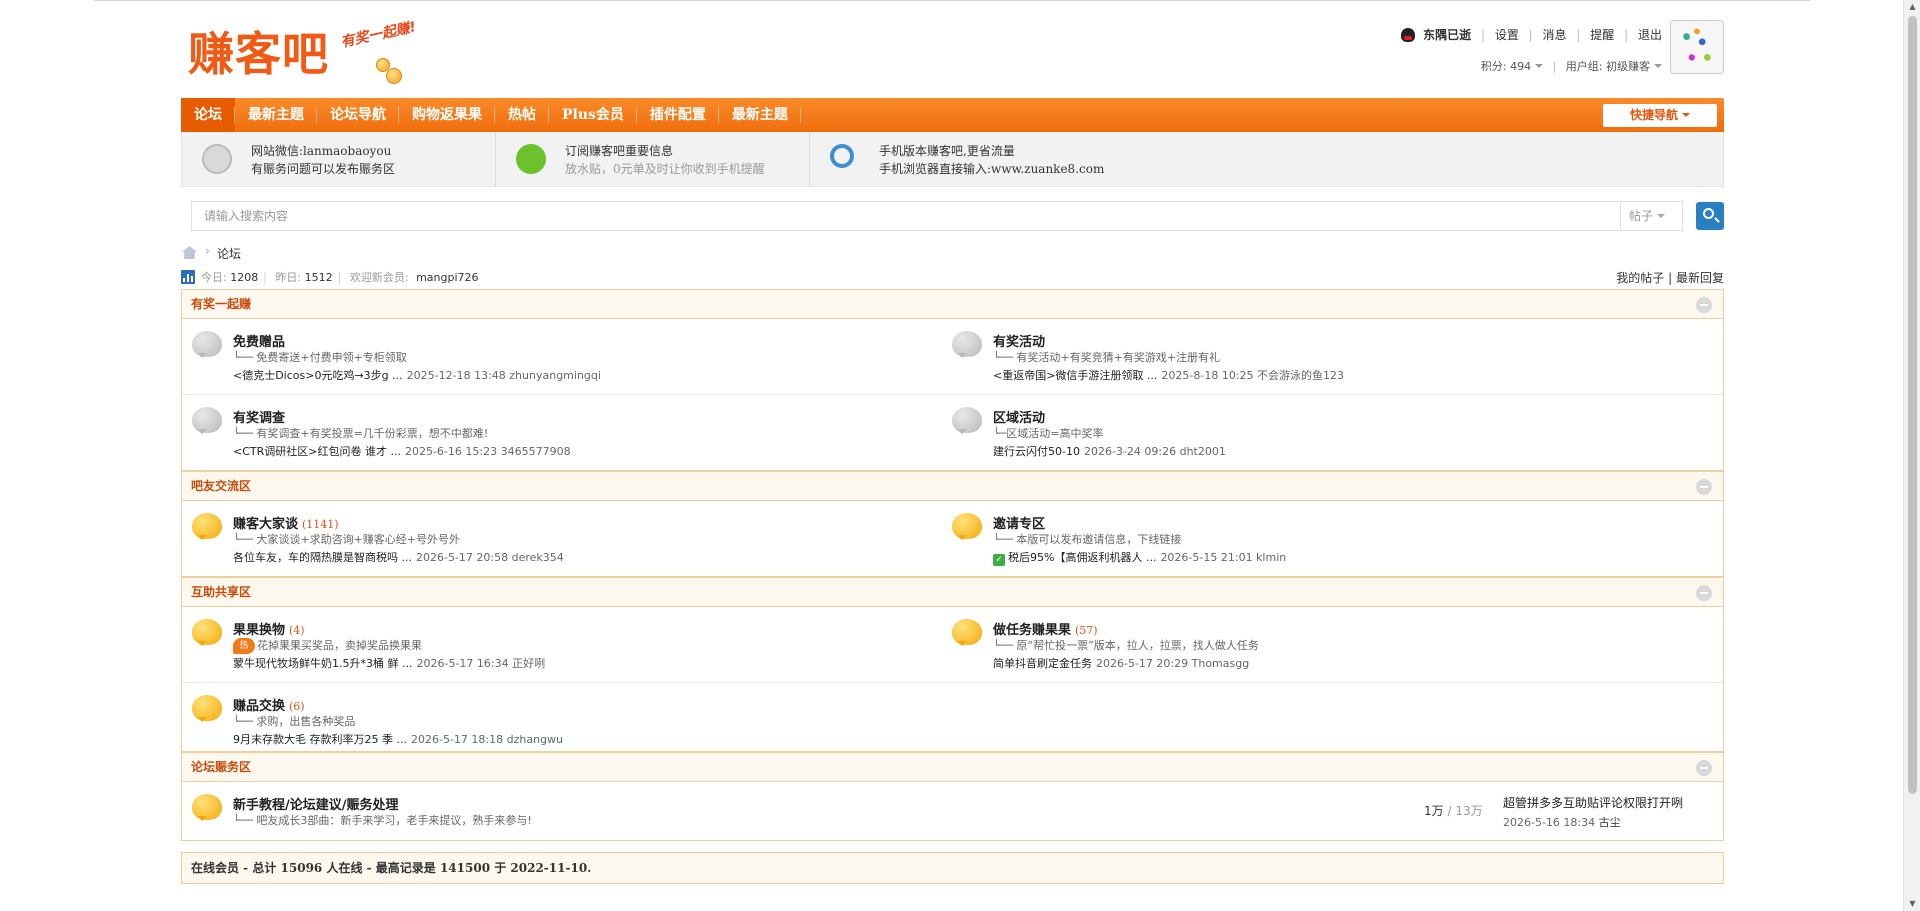  What do you see at coordinates (378, 35) in the screenshot?
I see `logo-slogan: 有奖一起赚!` at bounding box center [378, 35].